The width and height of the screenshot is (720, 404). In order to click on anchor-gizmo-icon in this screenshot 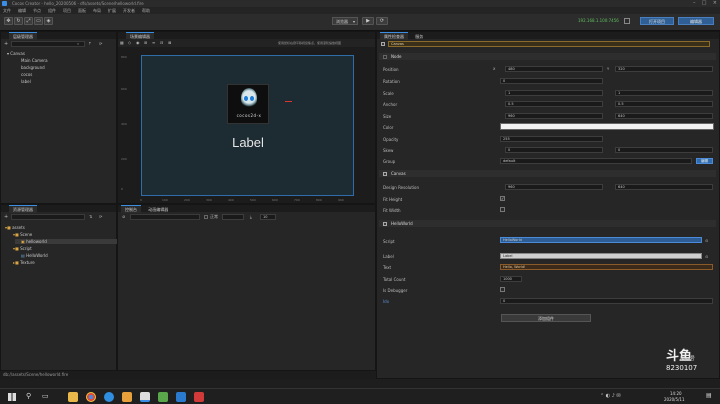, I will do `click(288, 101)`.